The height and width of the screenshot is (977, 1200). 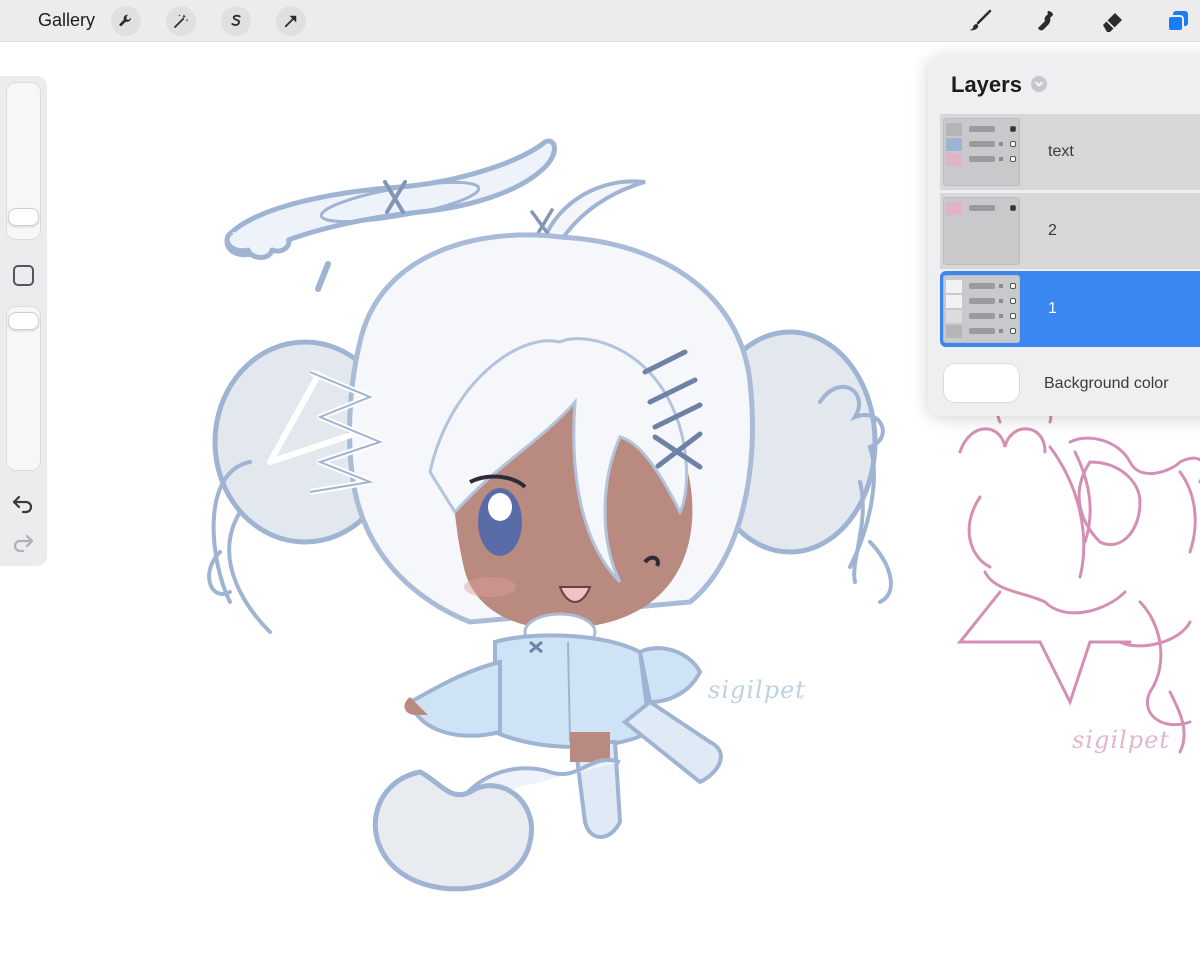 I want to click on undo-icon, so click(x=23, y=503).